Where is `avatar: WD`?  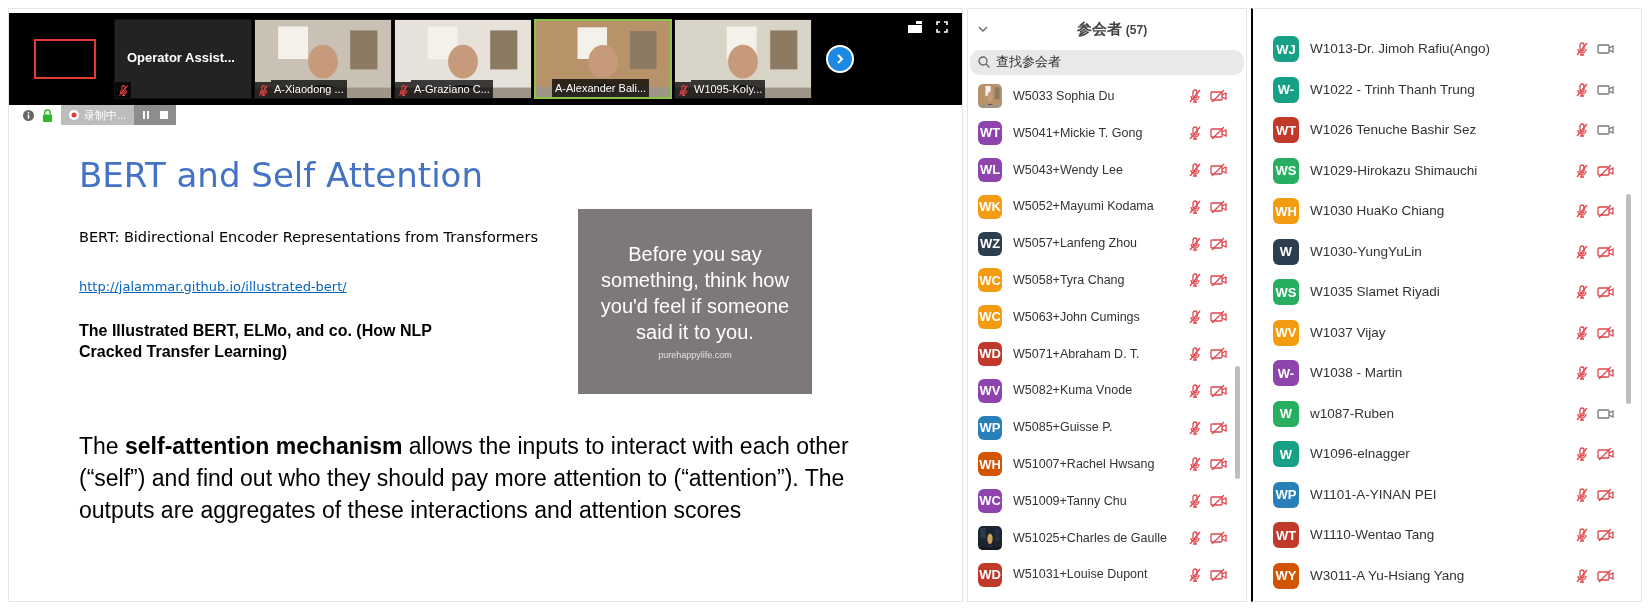
avatar: WD is located at coordinates (990, 353).